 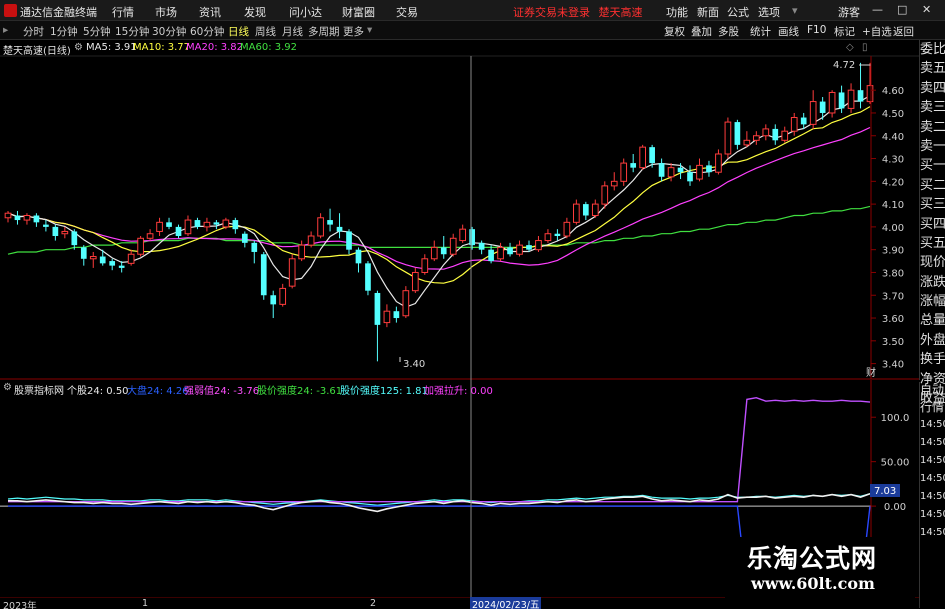 What do you see at coordinates (78, 47) in the screenshot?
I see `info-settings-icon: ⚙` at bounding box center [78, 47].